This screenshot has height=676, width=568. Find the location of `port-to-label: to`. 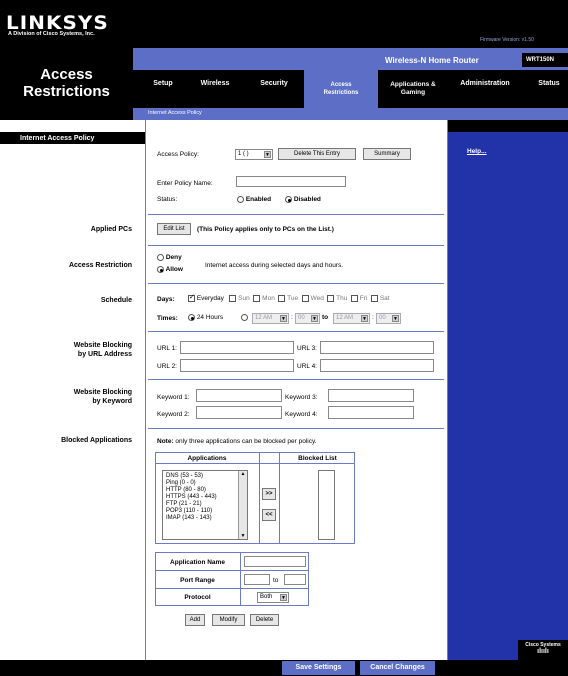

port-to-label: to is located at coordinates (276, 580).